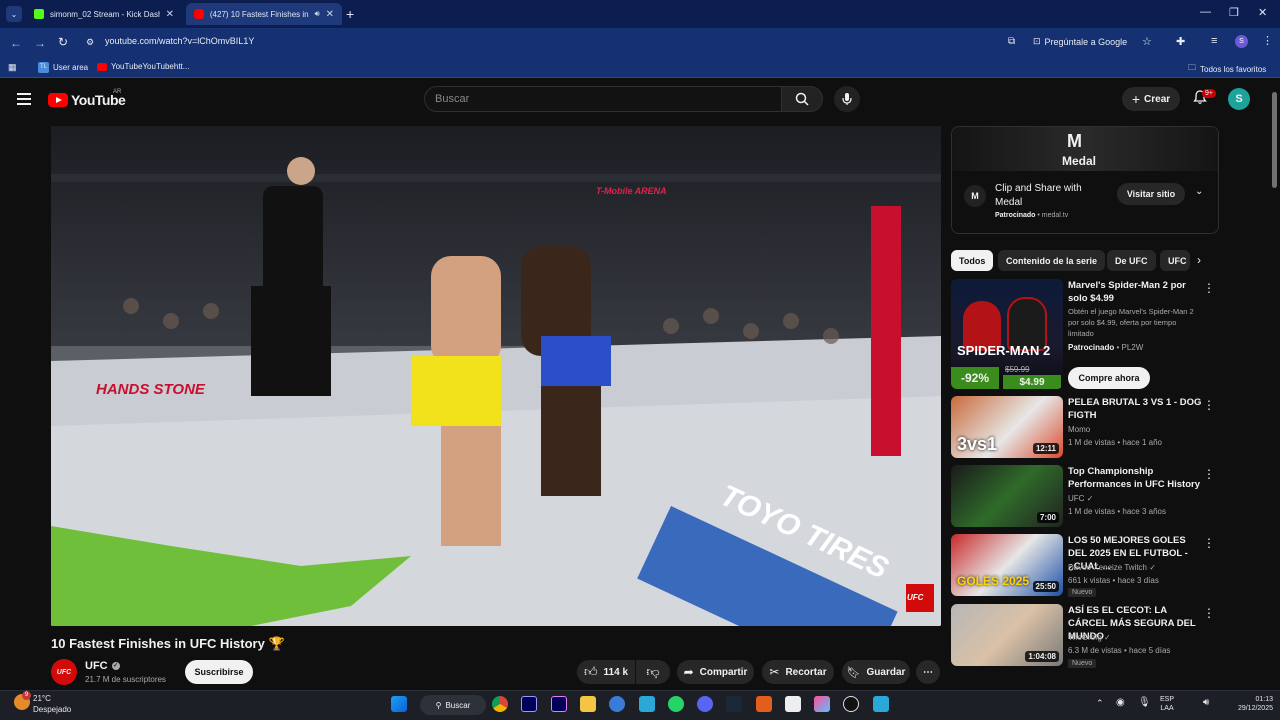  Describe the element at coordinates (1167, 704) in the screenshot. I see `language-indicator: ESP LAA` at that location.